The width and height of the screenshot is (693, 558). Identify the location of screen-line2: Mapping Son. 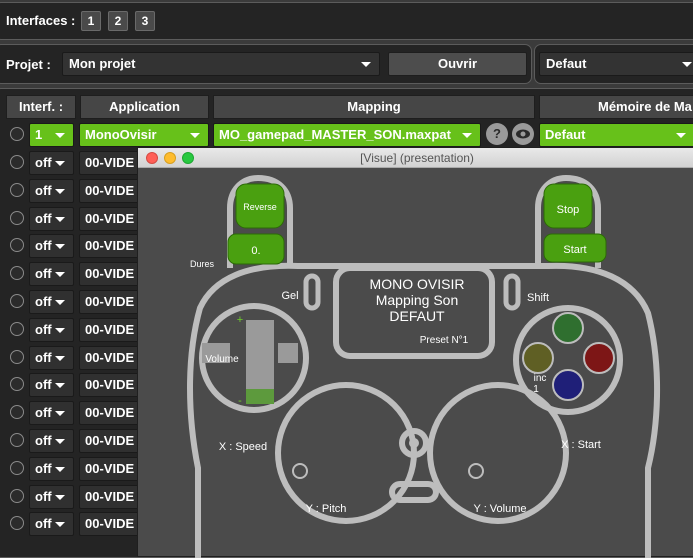
(417, 300).